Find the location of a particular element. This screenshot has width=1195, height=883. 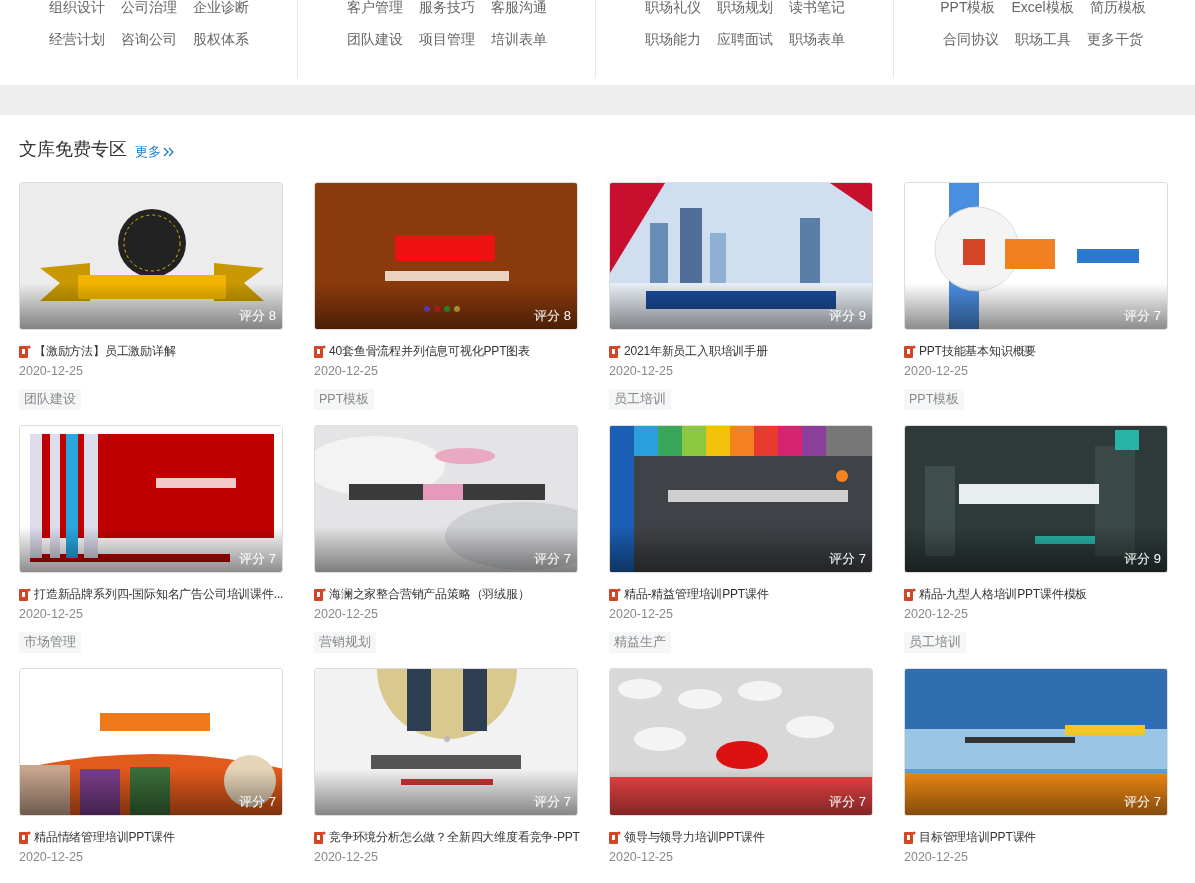

document-title: 精品情绪管理培训PPT课件 is located at coordinates (104, 837).